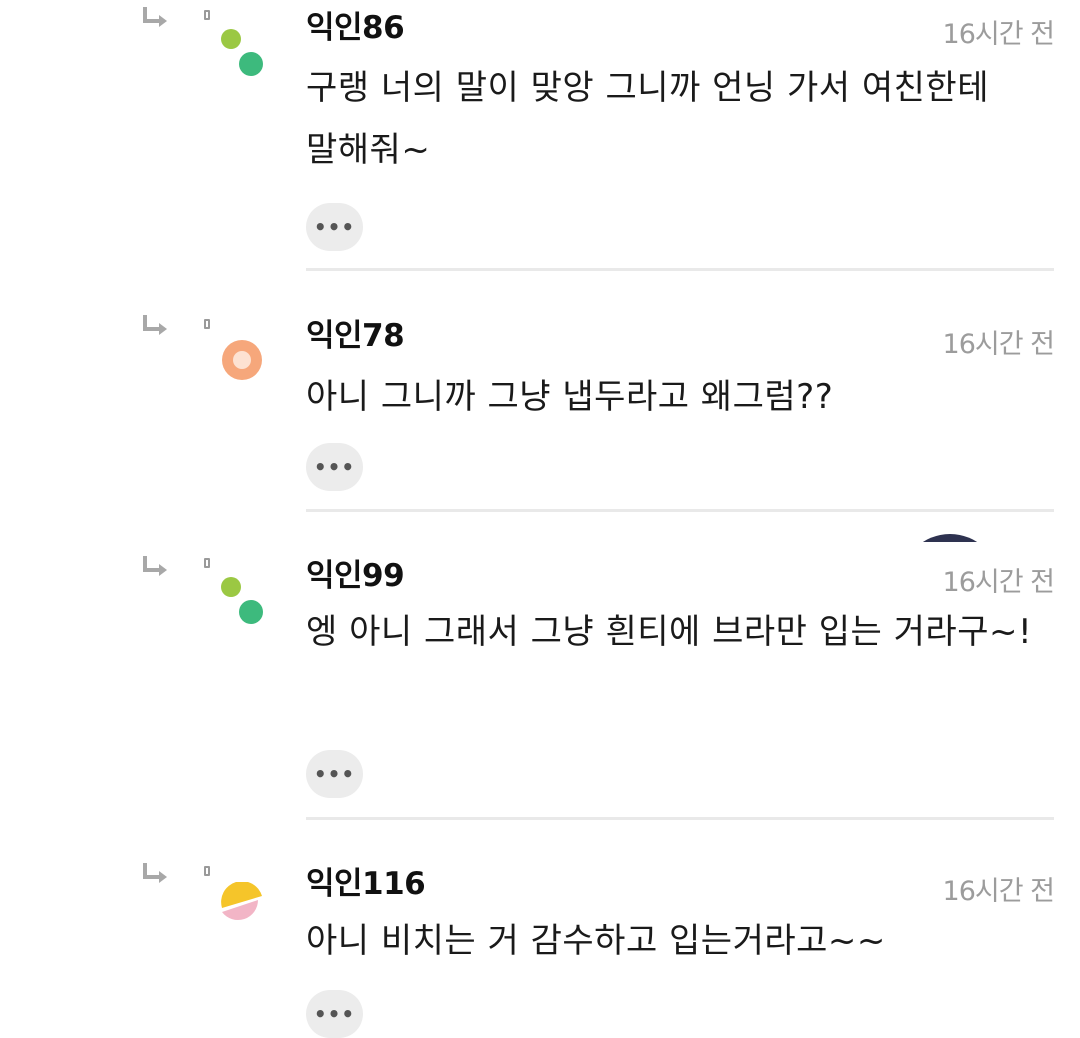  What do you see at coordinates (355, 332) in the screenshot?
I see `comment-nickname: 익인78` at bounding box center [355, 332].